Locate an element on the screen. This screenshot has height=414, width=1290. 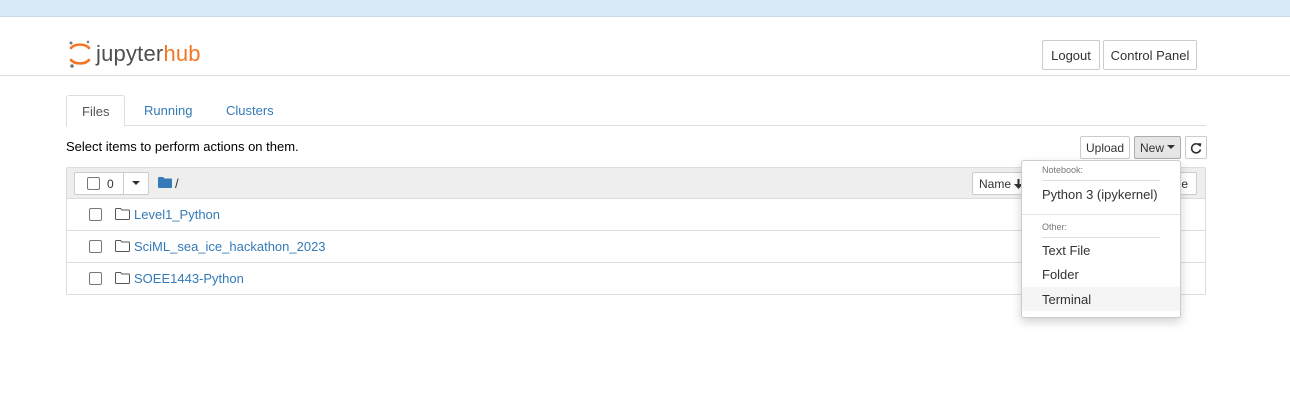
tab-bar: Files Running Clusters is located at coordinates (636, 111).